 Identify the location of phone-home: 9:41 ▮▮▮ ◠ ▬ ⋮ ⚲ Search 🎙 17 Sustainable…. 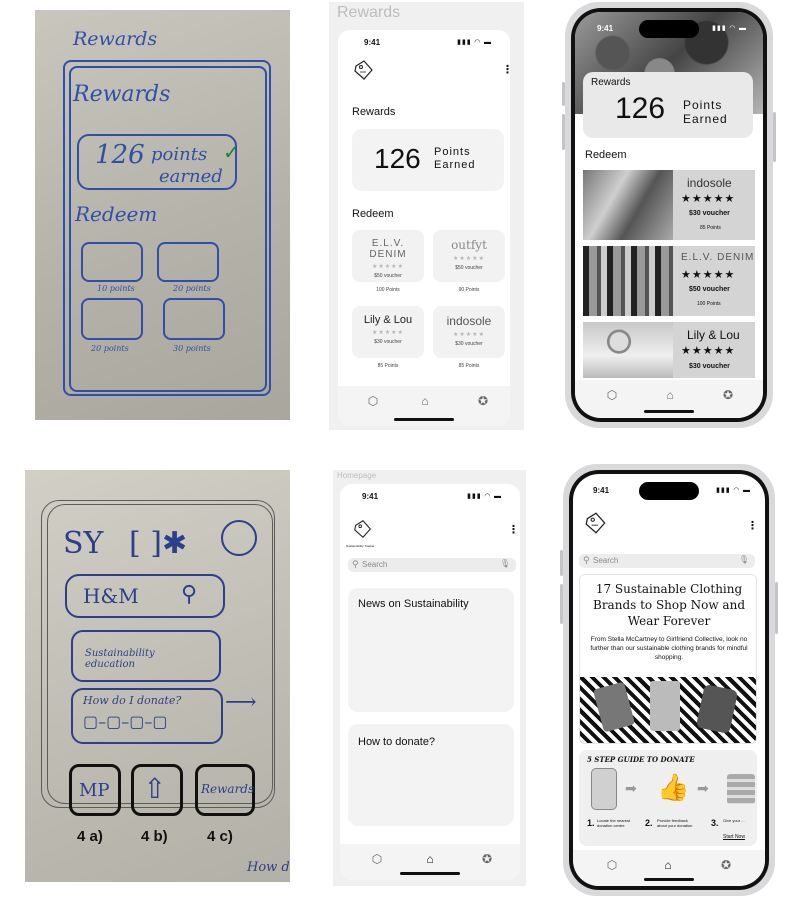
(669, 680).